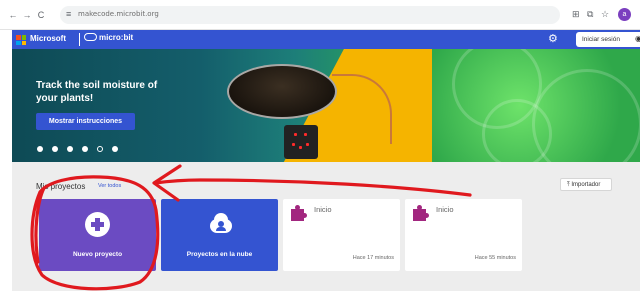 The image size is (640, 291). I want to click on show-instructions-button: Mostrar instrucciones, so click(85, 121).